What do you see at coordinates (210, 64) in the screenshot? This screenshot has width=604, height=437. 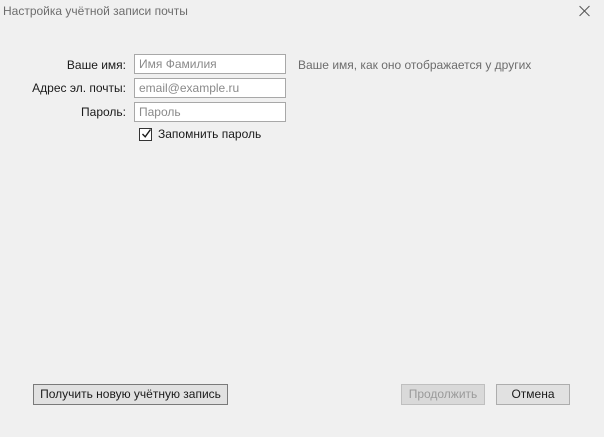 I see `name-input` at bounding box center [210, 64].